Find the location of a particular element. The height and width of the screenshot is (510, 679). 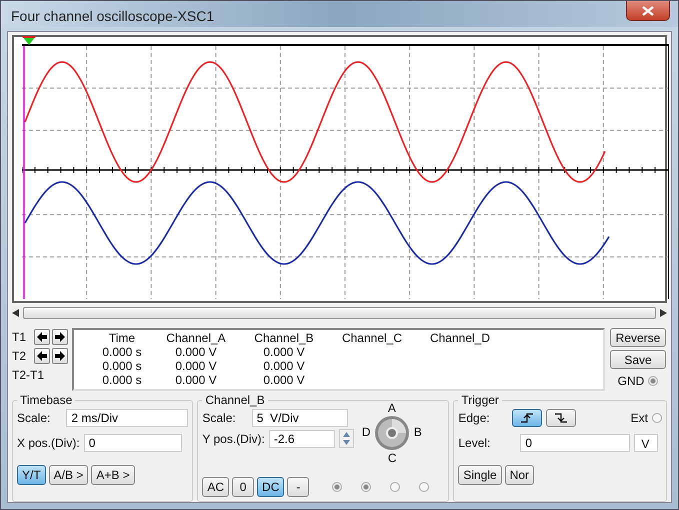

window-title: Four channel oscilloscope-XSC1 is located at coordinates (112, 16).